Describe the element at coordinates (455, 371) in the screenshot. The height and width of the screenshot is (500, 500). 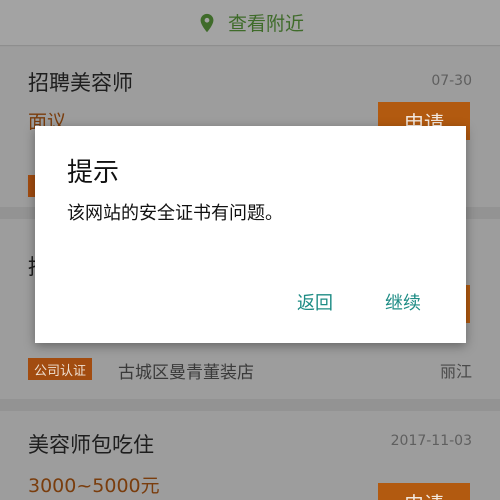
I see `job-city: 丽江` at that location.